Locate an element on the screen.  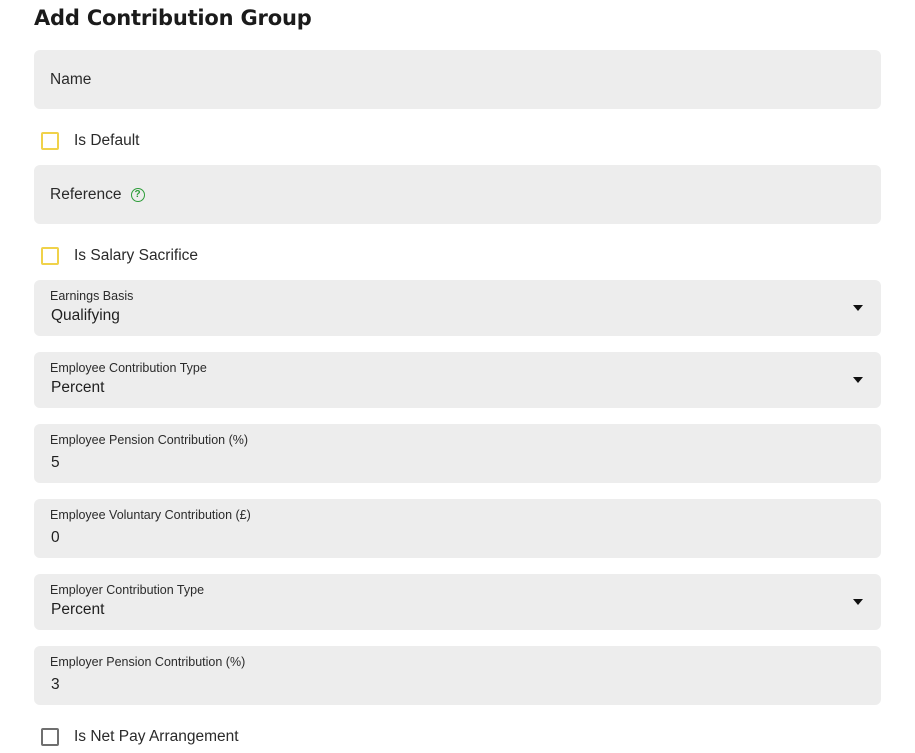
is-salary-sacrifice-checkbox is located at coordinates (50, 256).